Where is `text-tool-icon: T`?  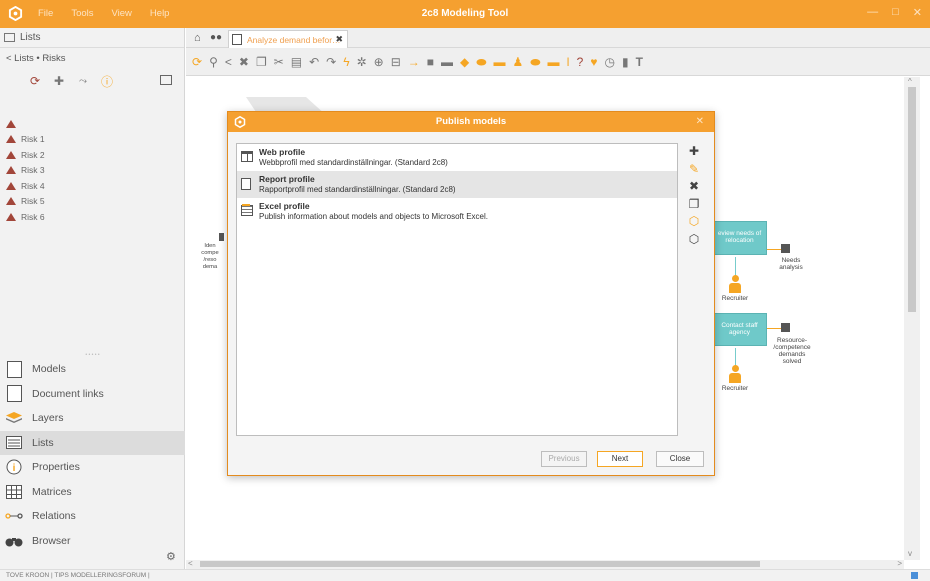 text-tool-icon: T is located at coordinates (639, 62).